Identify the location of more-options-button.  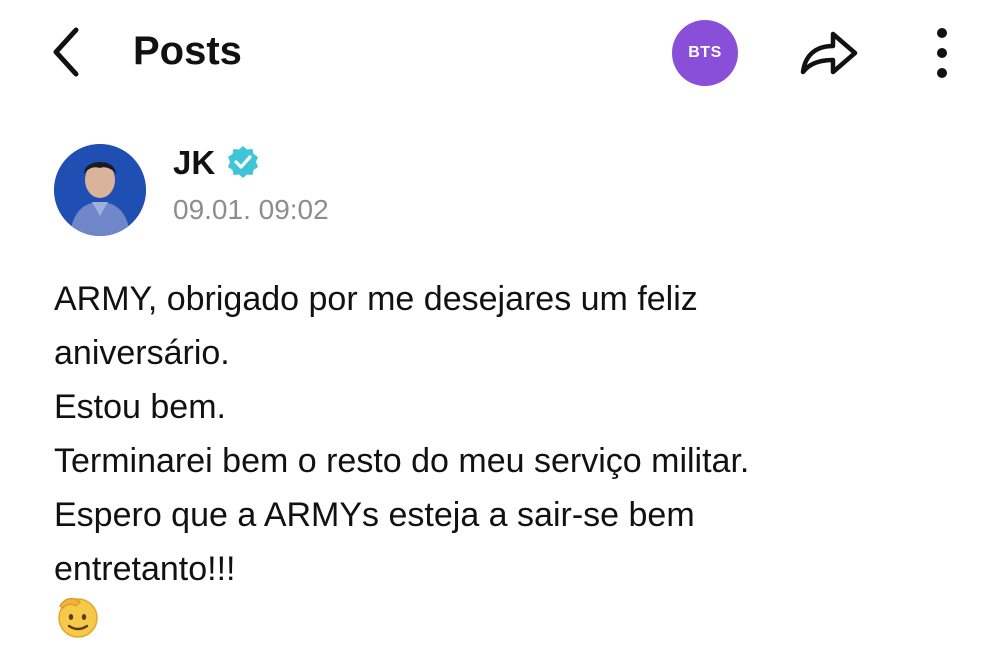
(942, 53).